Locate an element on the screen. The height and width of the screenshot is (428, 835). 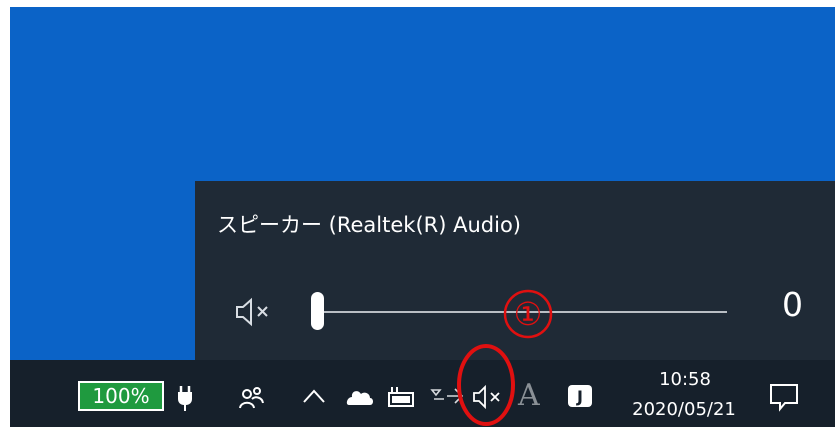
chevron-up-icon is located at coordinates (314, 396).